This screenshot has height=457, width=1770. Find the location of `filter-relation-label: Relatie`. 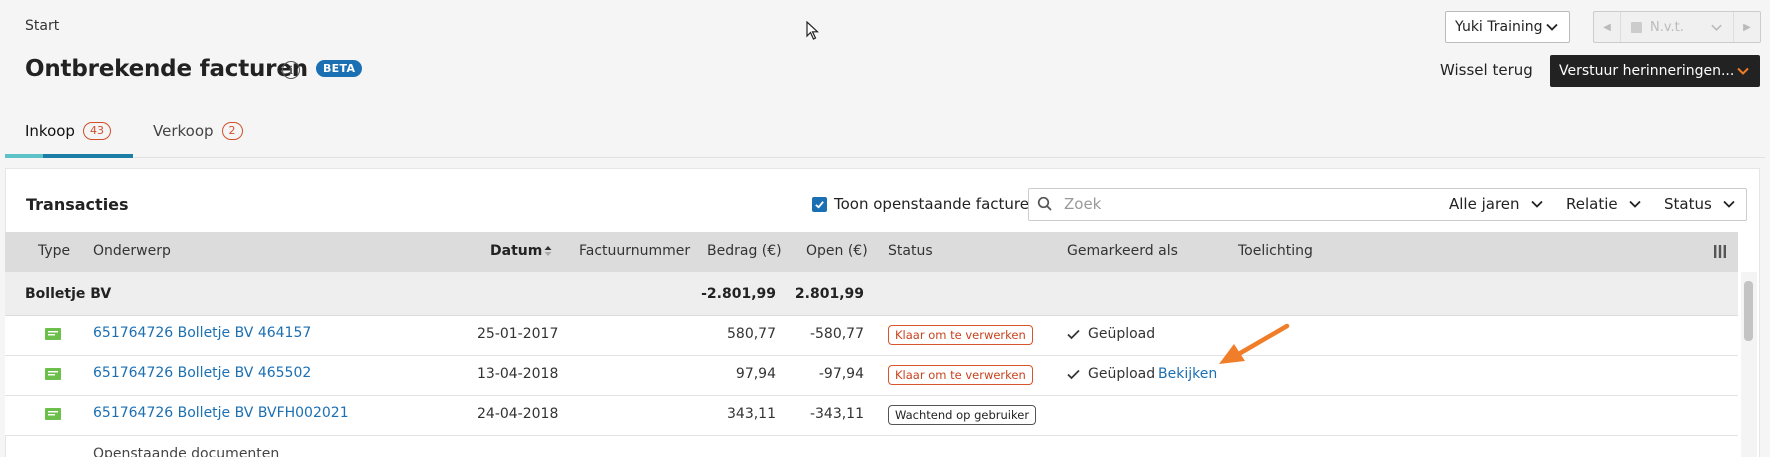

filter-relation-label: Relatie is located at coordinates (1592, 204).